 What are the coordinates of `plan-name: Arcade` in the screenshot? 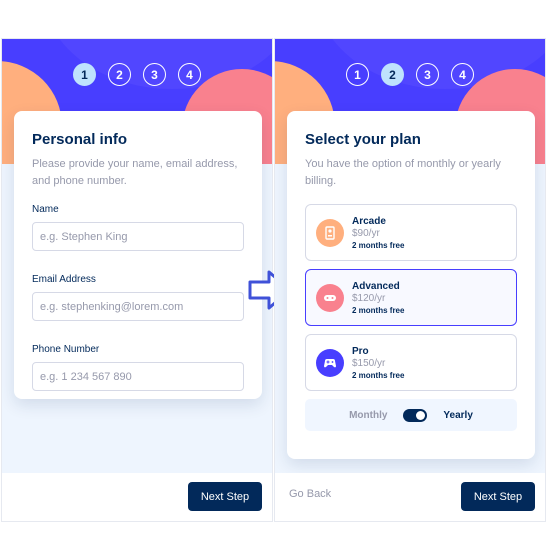 It's located at (369, 221).